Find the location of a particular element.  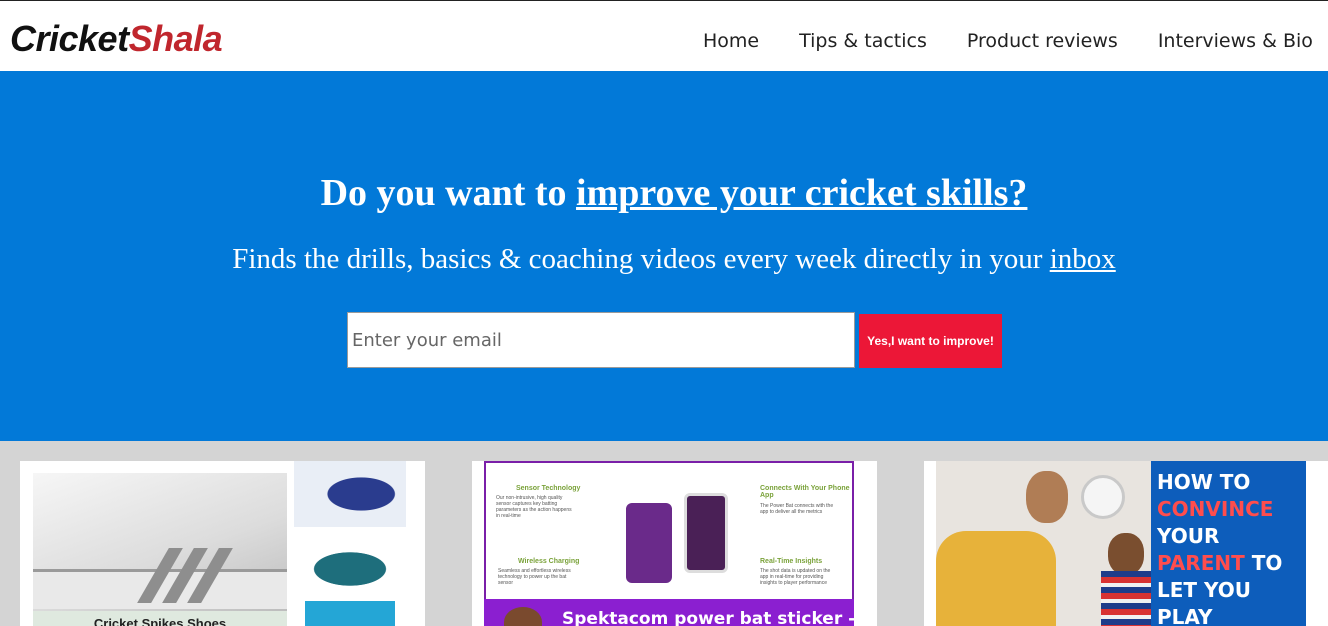

child-figure is located at coordinates (1126, 598).